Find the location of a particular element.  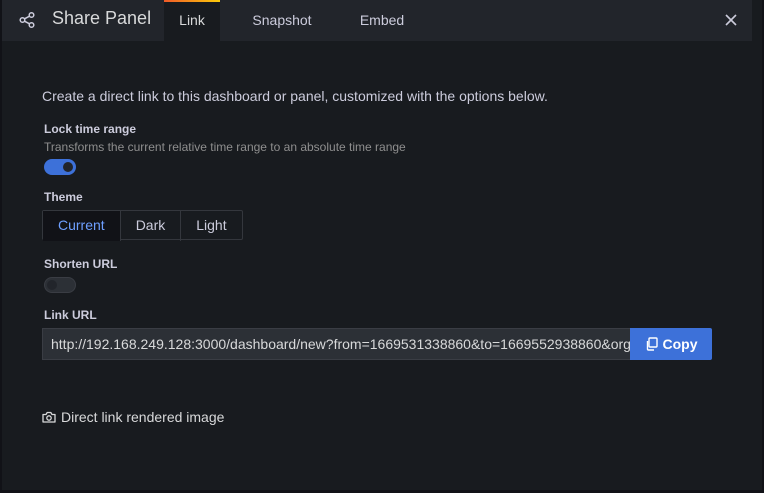

tab-embed: Embed is located at coordinates (382, 20).